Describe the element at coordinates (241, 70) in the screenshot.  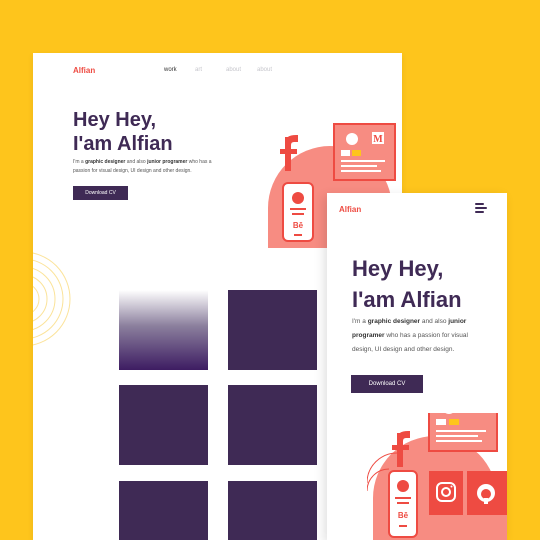
I see `nav-item-about: about` at that location.